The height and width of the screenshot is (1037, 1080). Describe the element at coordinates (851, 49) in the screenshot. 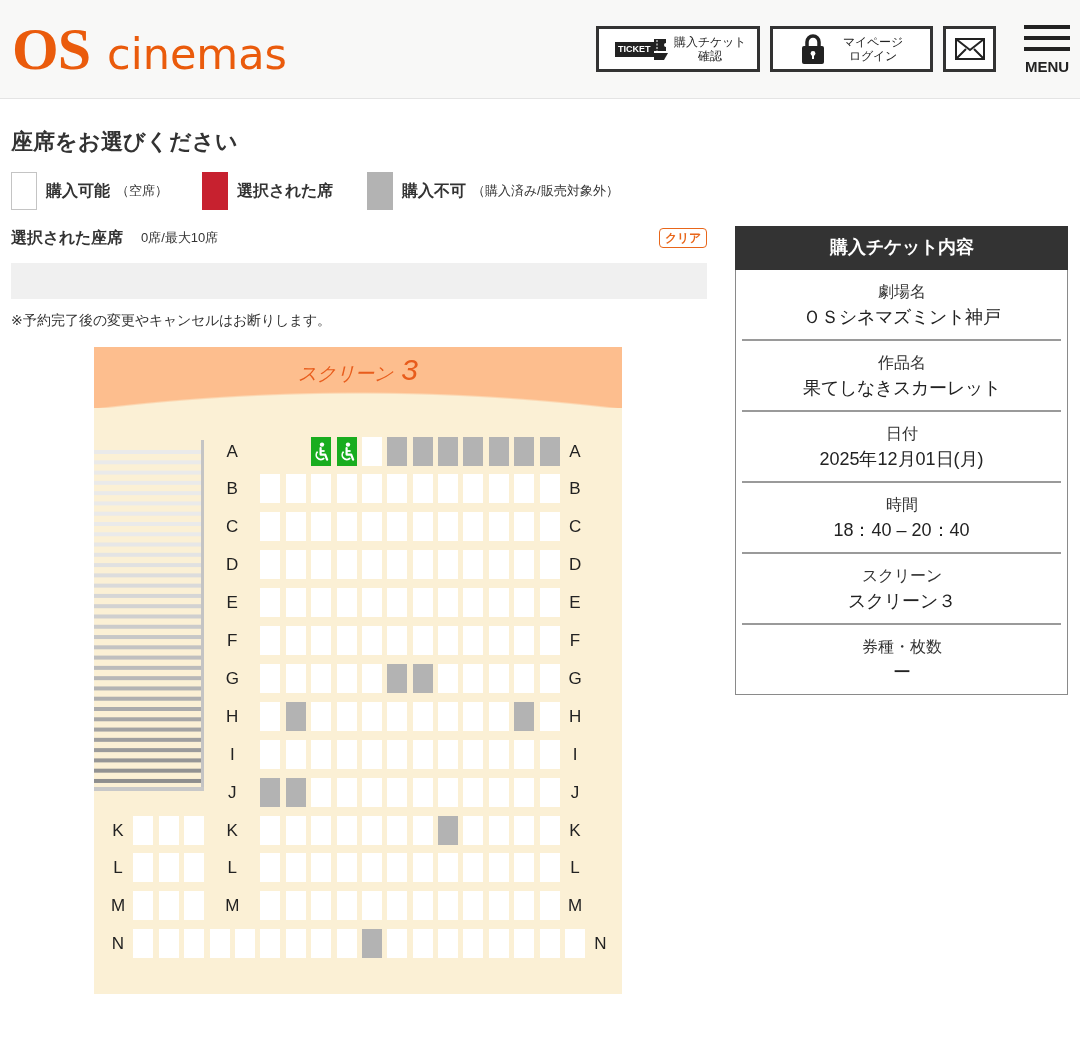

I see `mypage-login-button: マイページ ログイン` at that location.